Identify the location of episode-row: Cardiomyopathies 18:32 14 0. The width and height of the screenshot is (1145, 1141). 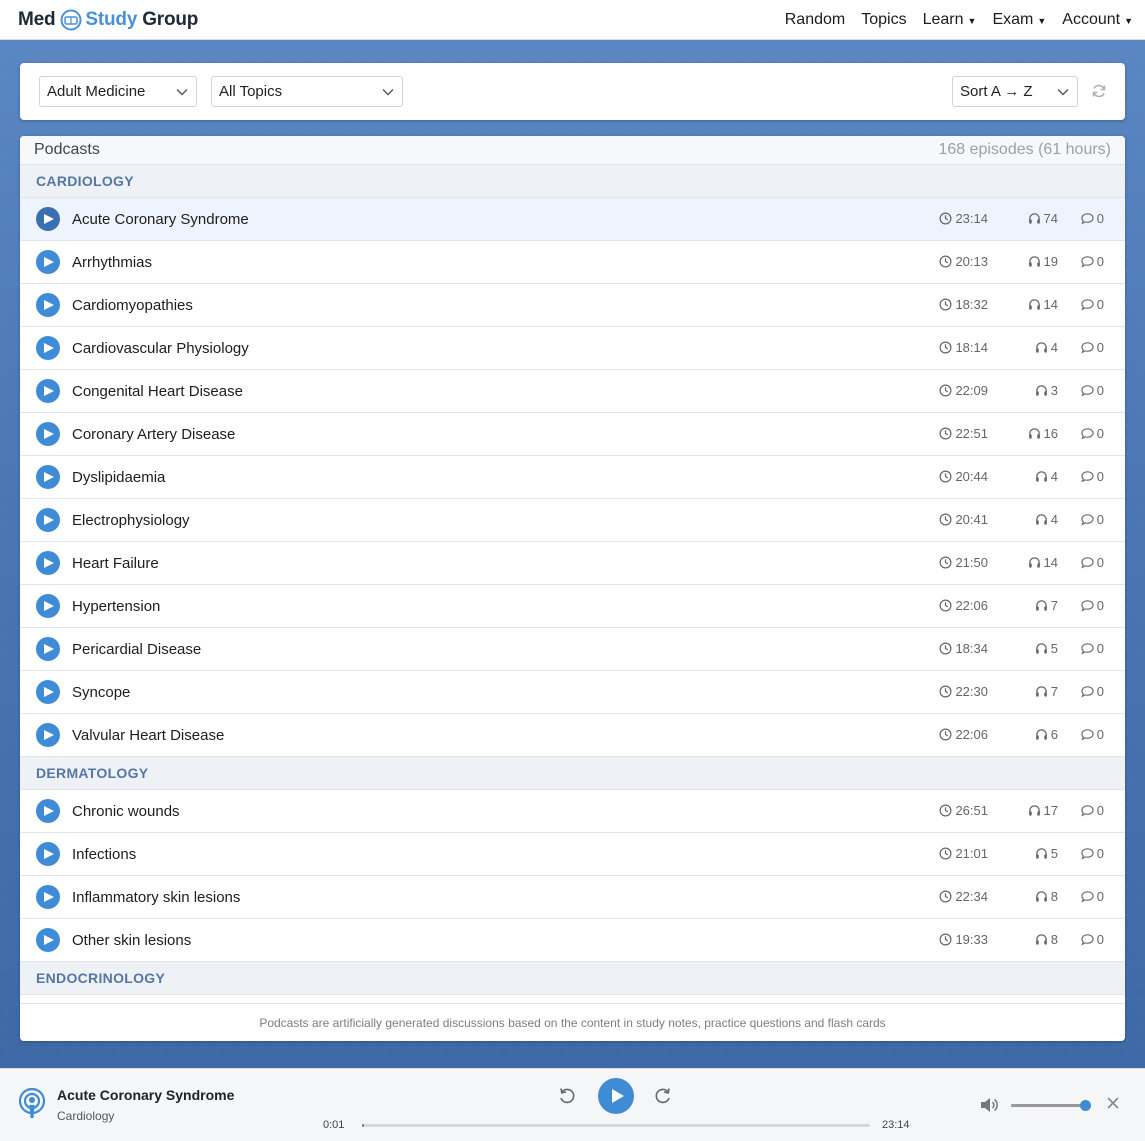
(572, 305).